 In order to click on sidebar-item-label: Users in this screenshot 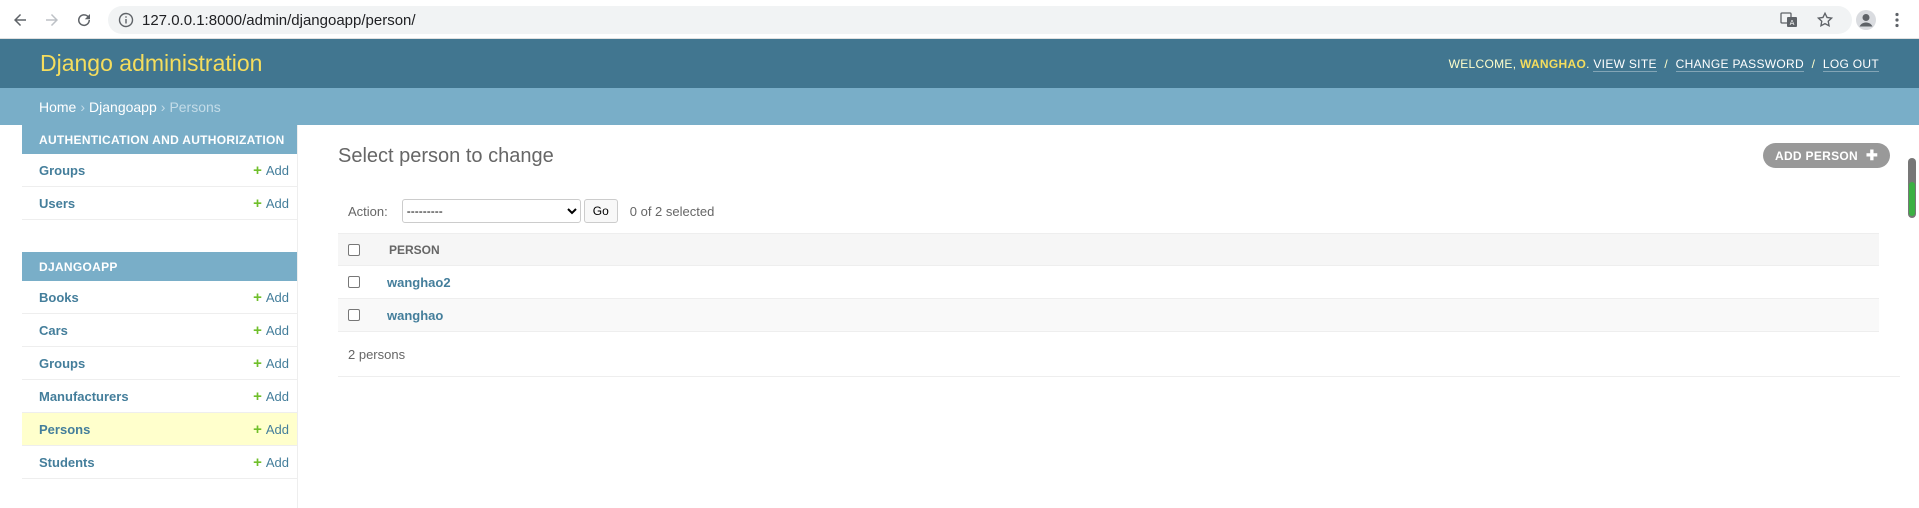, I will do `click(57, 203)`.